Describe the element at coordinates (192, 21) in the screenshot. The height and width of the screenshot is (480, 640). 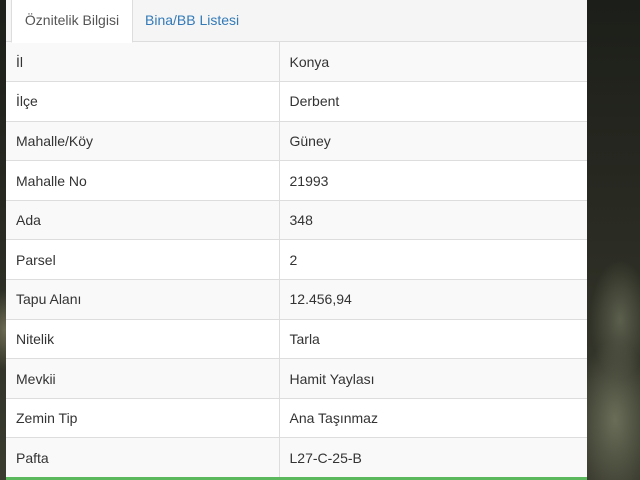
I see `tab-building-list: Bina/BB Listesi` at that location.